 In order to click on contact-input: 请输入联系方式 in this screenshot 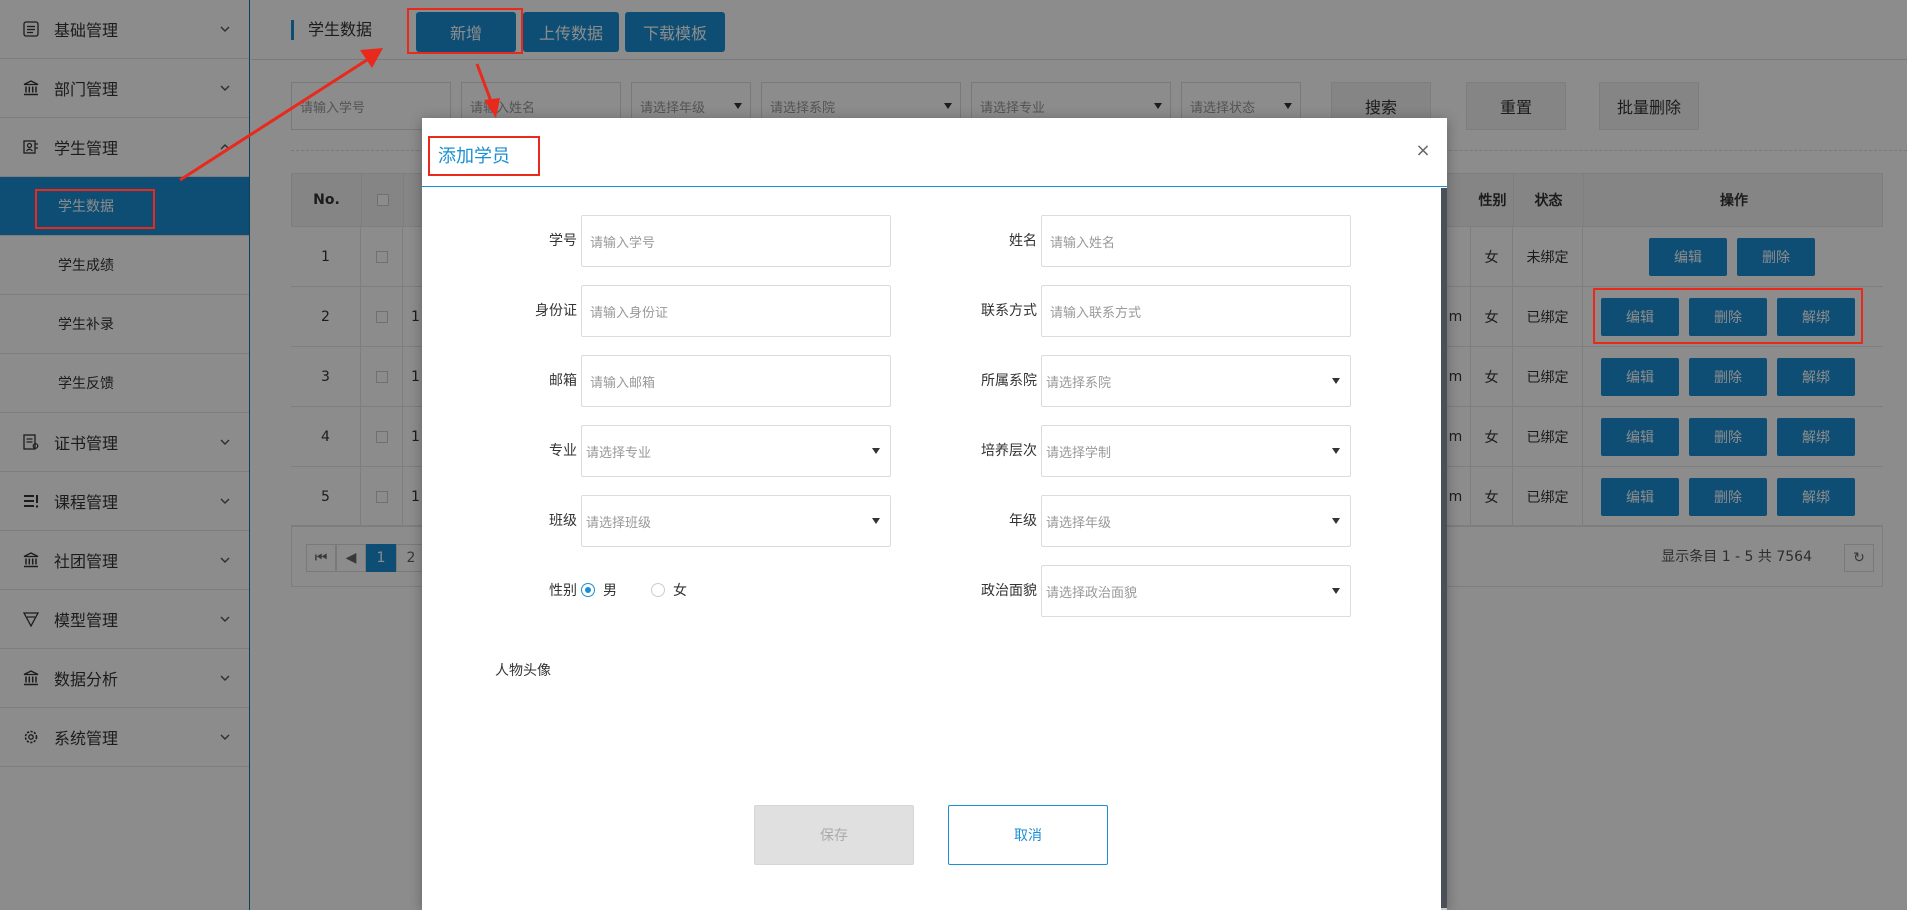, I will do `click(1196, 311)`.